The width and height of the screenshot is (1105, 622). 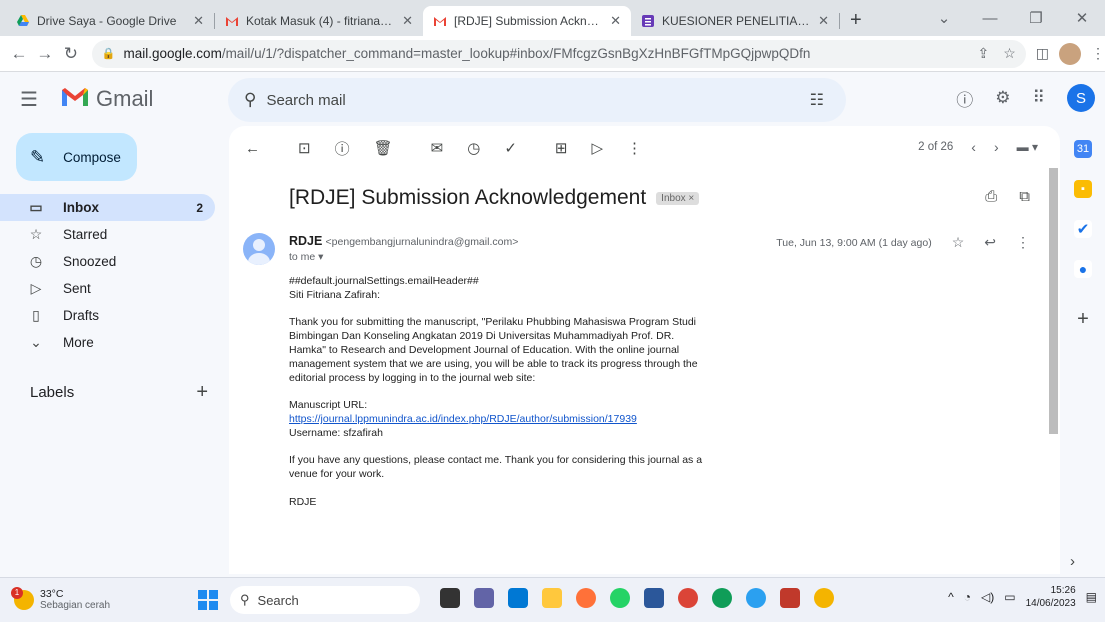 What do you see at coordinates (110, 21) in the screenshot?
I see `tab-google-drive: Drive Saya - Google Drive ✕` at bounding box center [110, 21].